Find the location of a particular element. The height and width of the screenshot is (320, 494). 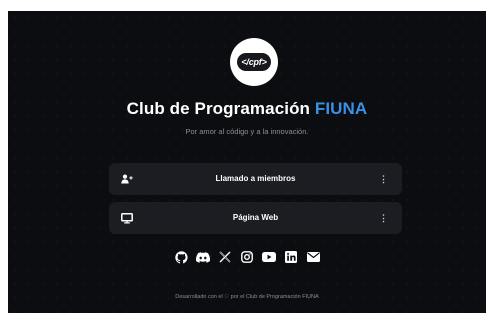

link-pagina-web: Página Web ⋮ is located at coordinates (255, 218).